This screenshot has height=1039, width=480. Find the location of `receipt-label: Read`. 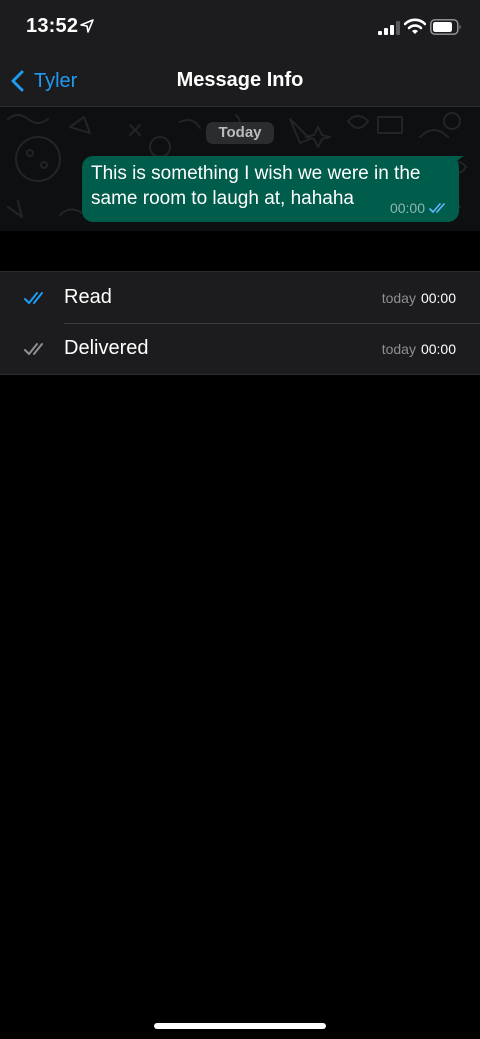

receipt-label: Read is located at coordinates (88, 297).